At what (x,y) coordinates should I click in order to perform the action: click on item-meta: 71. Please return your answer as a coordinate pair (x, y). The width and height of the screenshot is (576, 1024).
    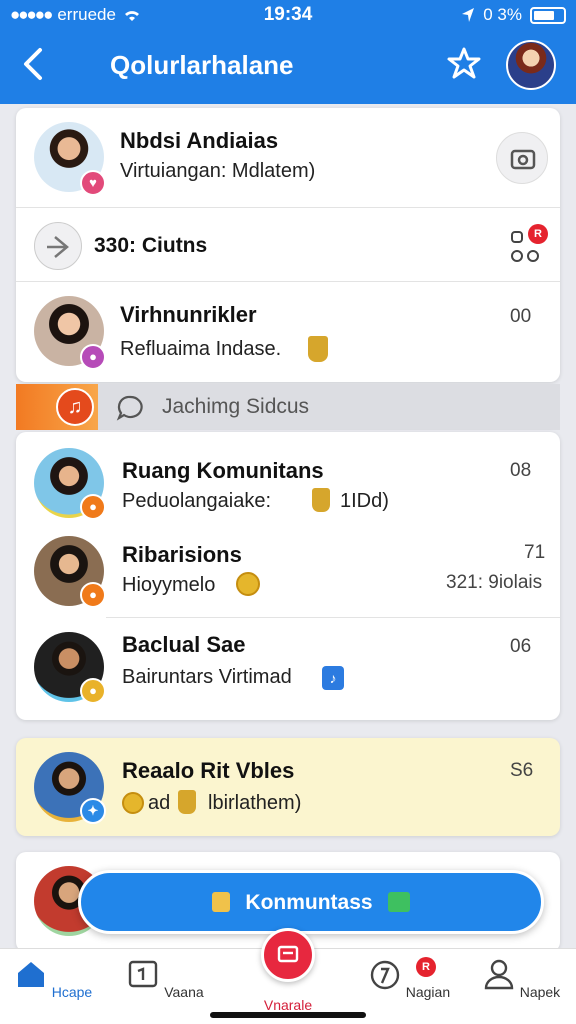
    Looking at the image, I should click on (535, 552).